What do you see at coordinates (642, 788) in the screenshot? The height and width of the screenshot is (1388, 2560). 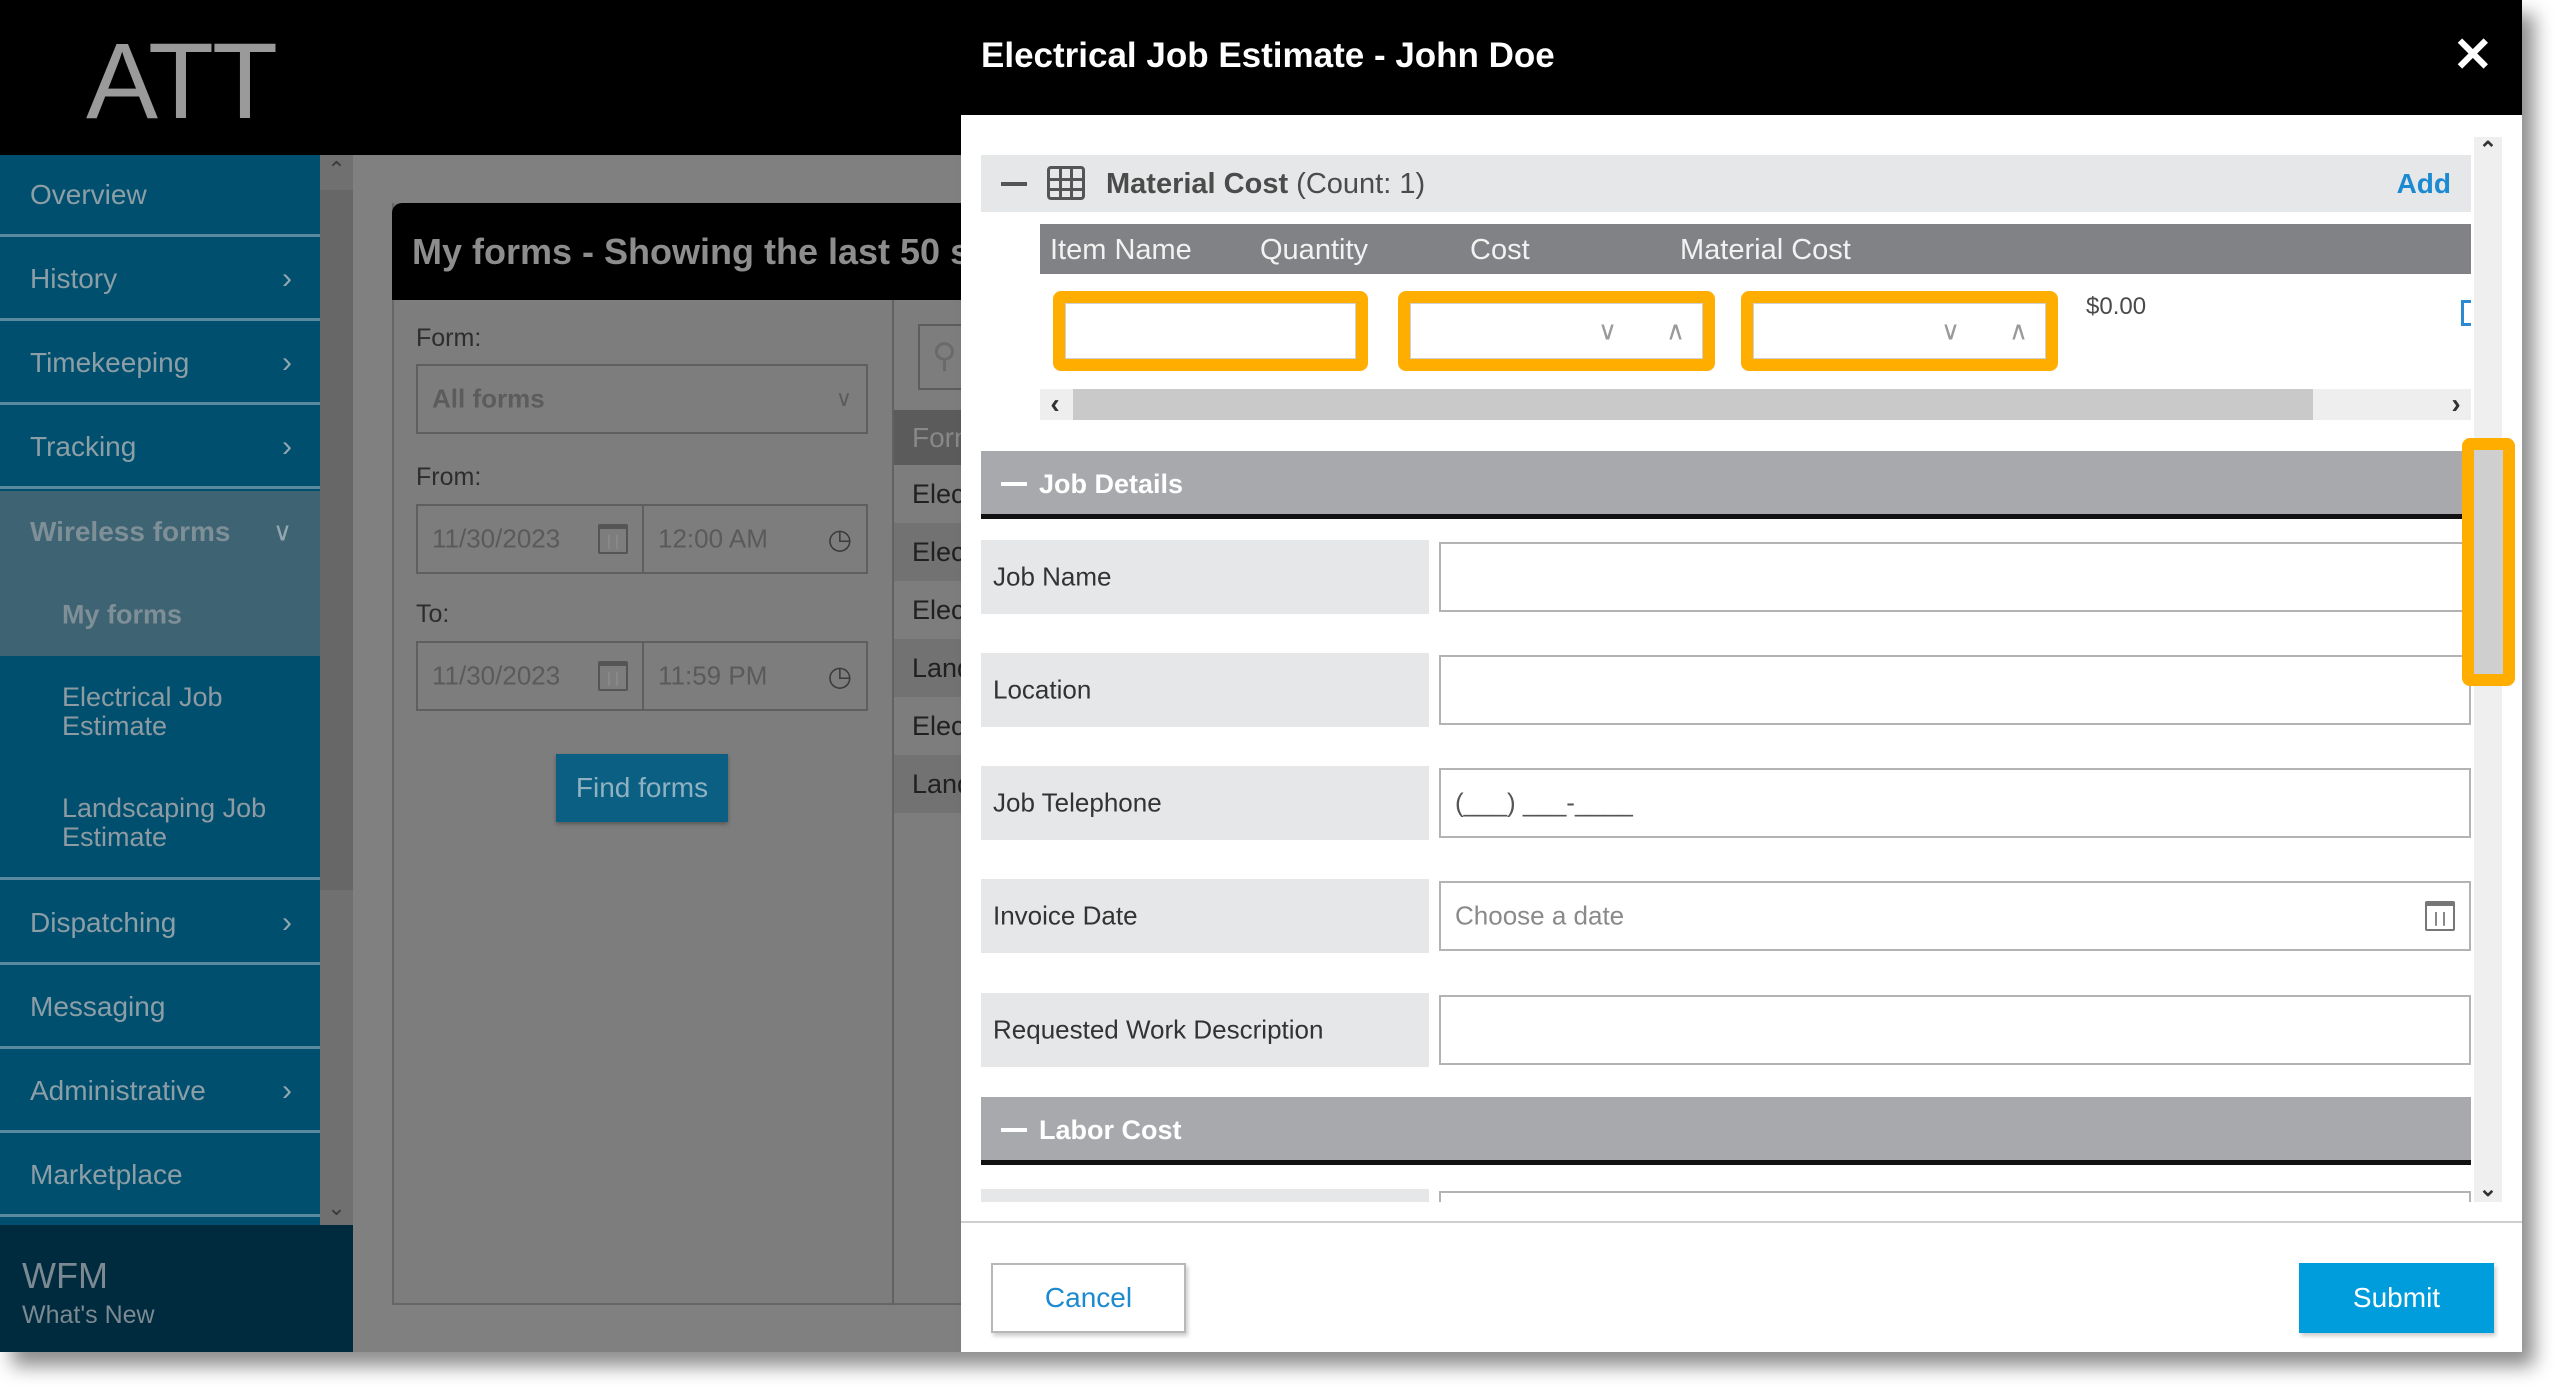 I see `find-forms-button: Find forms` at bounding box center [642, 788].